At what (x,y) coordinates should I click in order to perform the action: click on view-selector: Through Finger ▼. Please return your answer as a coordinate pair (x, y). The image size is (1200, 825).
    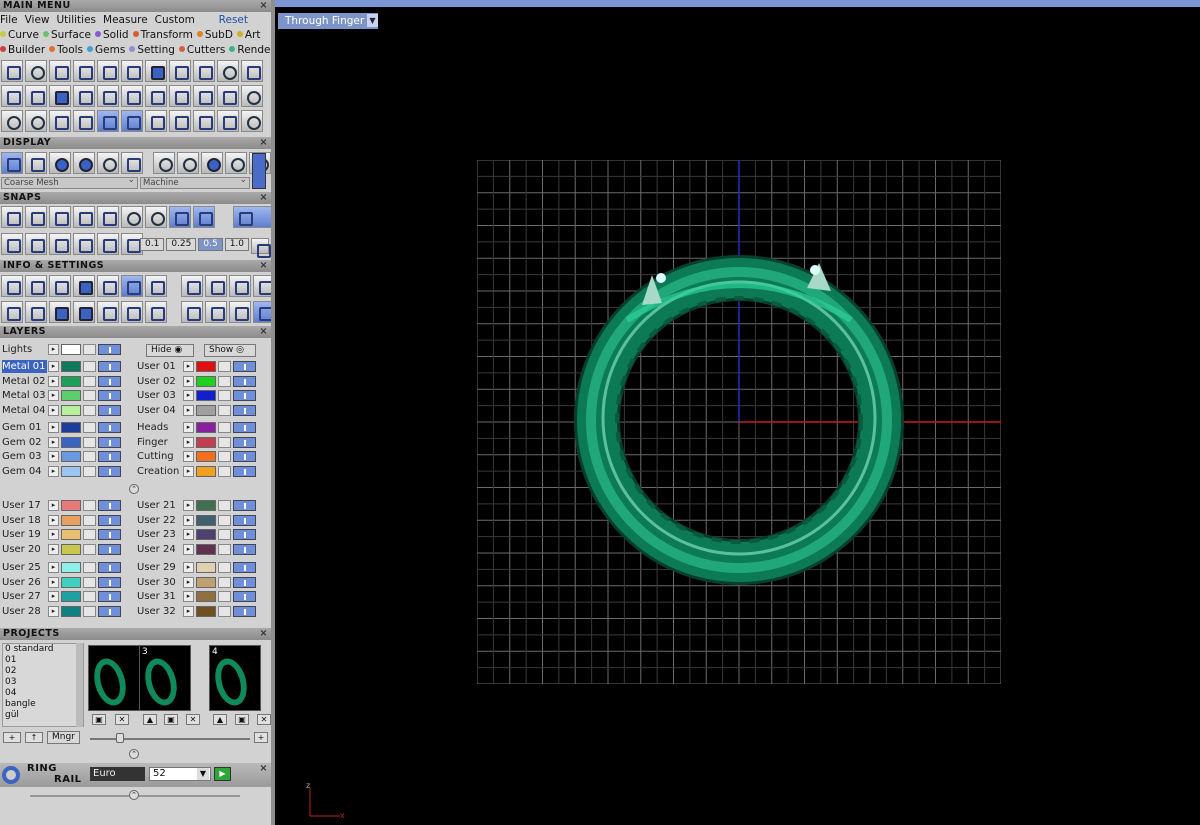
    Looking at the image, I should click on (328, 21).